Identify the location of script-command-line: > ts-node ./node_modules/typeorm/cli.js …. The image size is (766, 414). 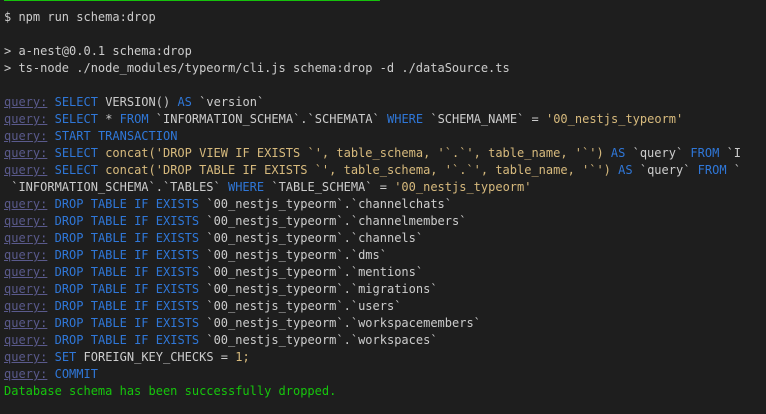
(385, 68).